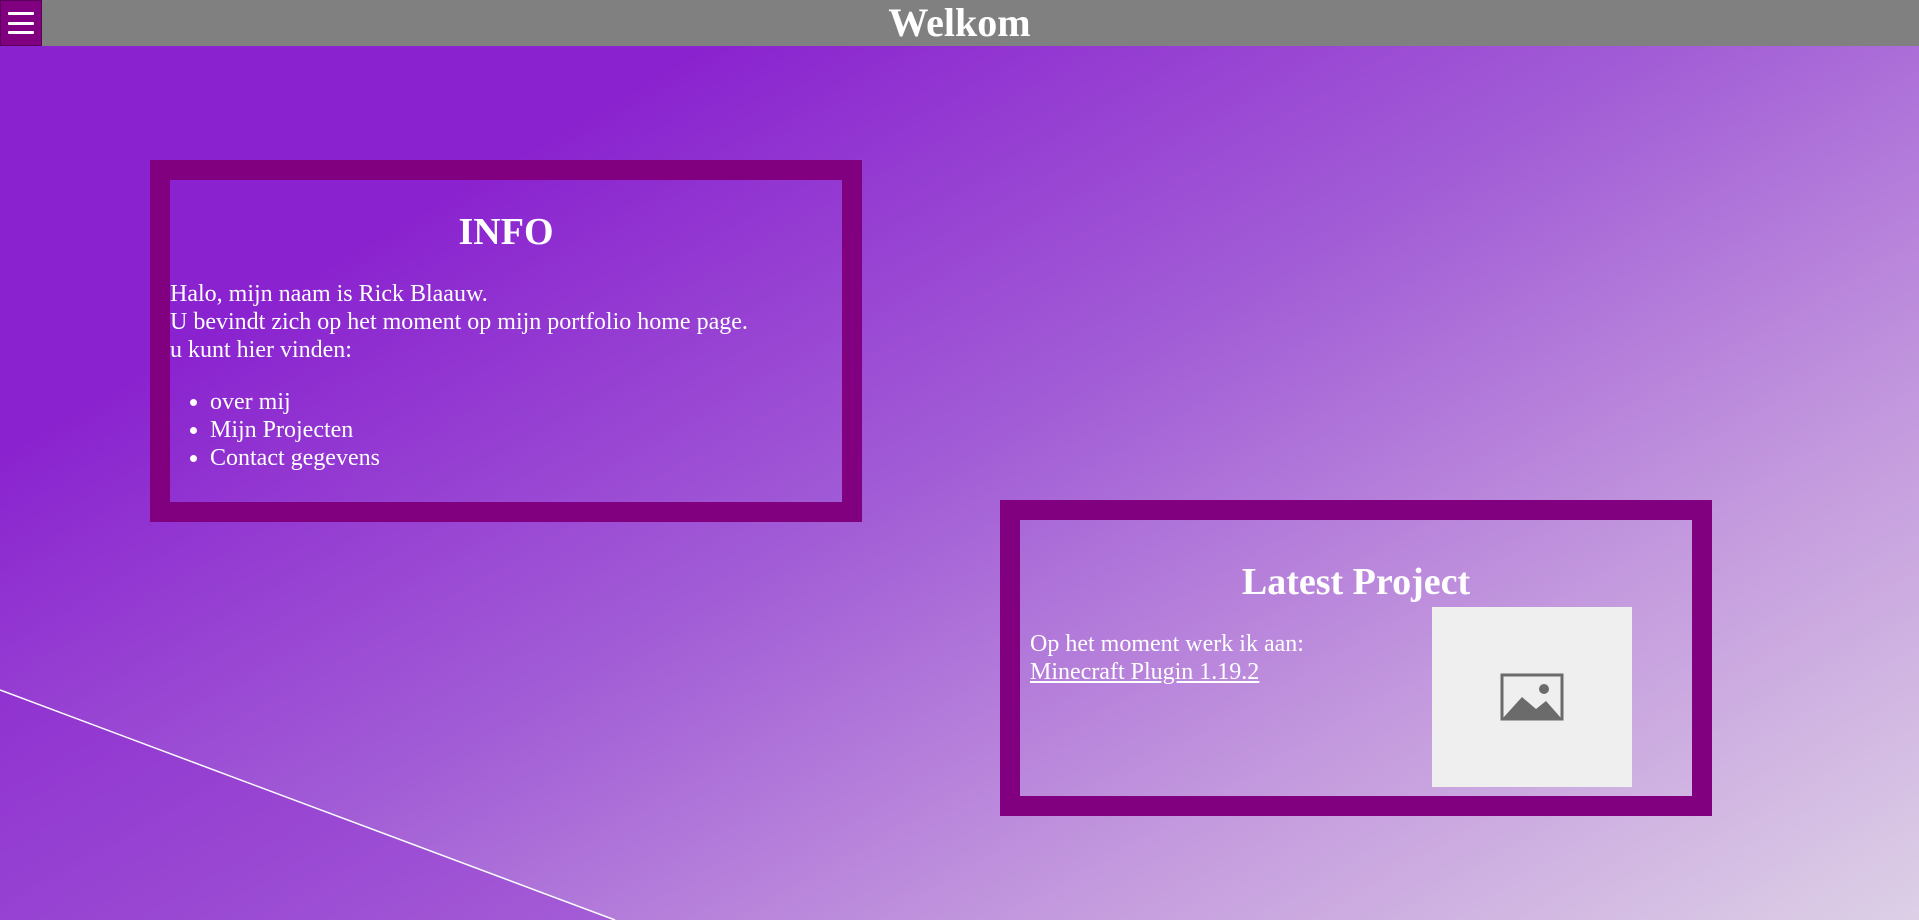 Image resolution: width=1919 pixels, height=920 pixels. What do you see at coordinates (1356, 582) in the screenshot?
I see `latest-project-heading: Latest Project` at bounding box center [1356, 582].